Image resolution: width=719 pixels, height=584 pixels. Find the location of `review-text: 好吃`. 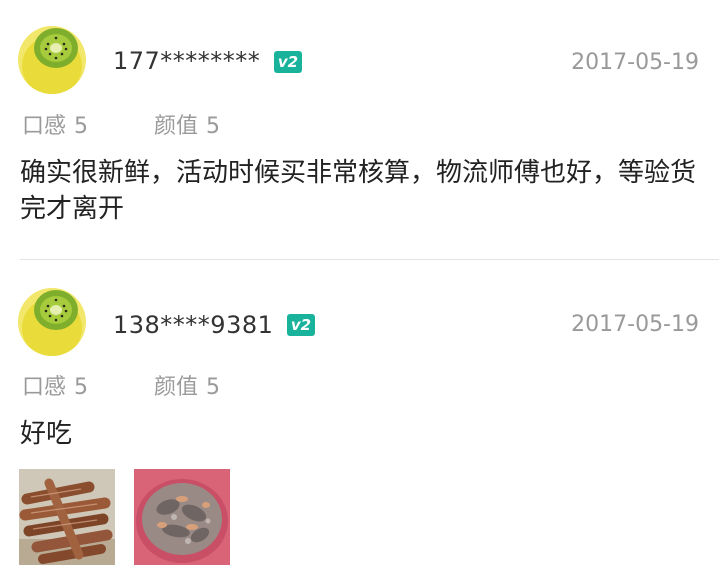

review-text: 好吃 is located at coordinates (46, 434).